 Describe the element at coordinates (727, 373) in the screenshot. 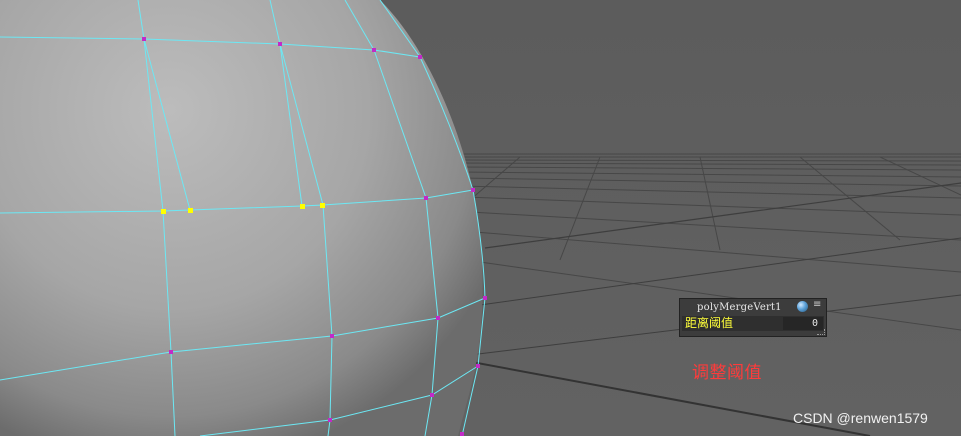

I see `annotation-text: 调整阈值` at that location.